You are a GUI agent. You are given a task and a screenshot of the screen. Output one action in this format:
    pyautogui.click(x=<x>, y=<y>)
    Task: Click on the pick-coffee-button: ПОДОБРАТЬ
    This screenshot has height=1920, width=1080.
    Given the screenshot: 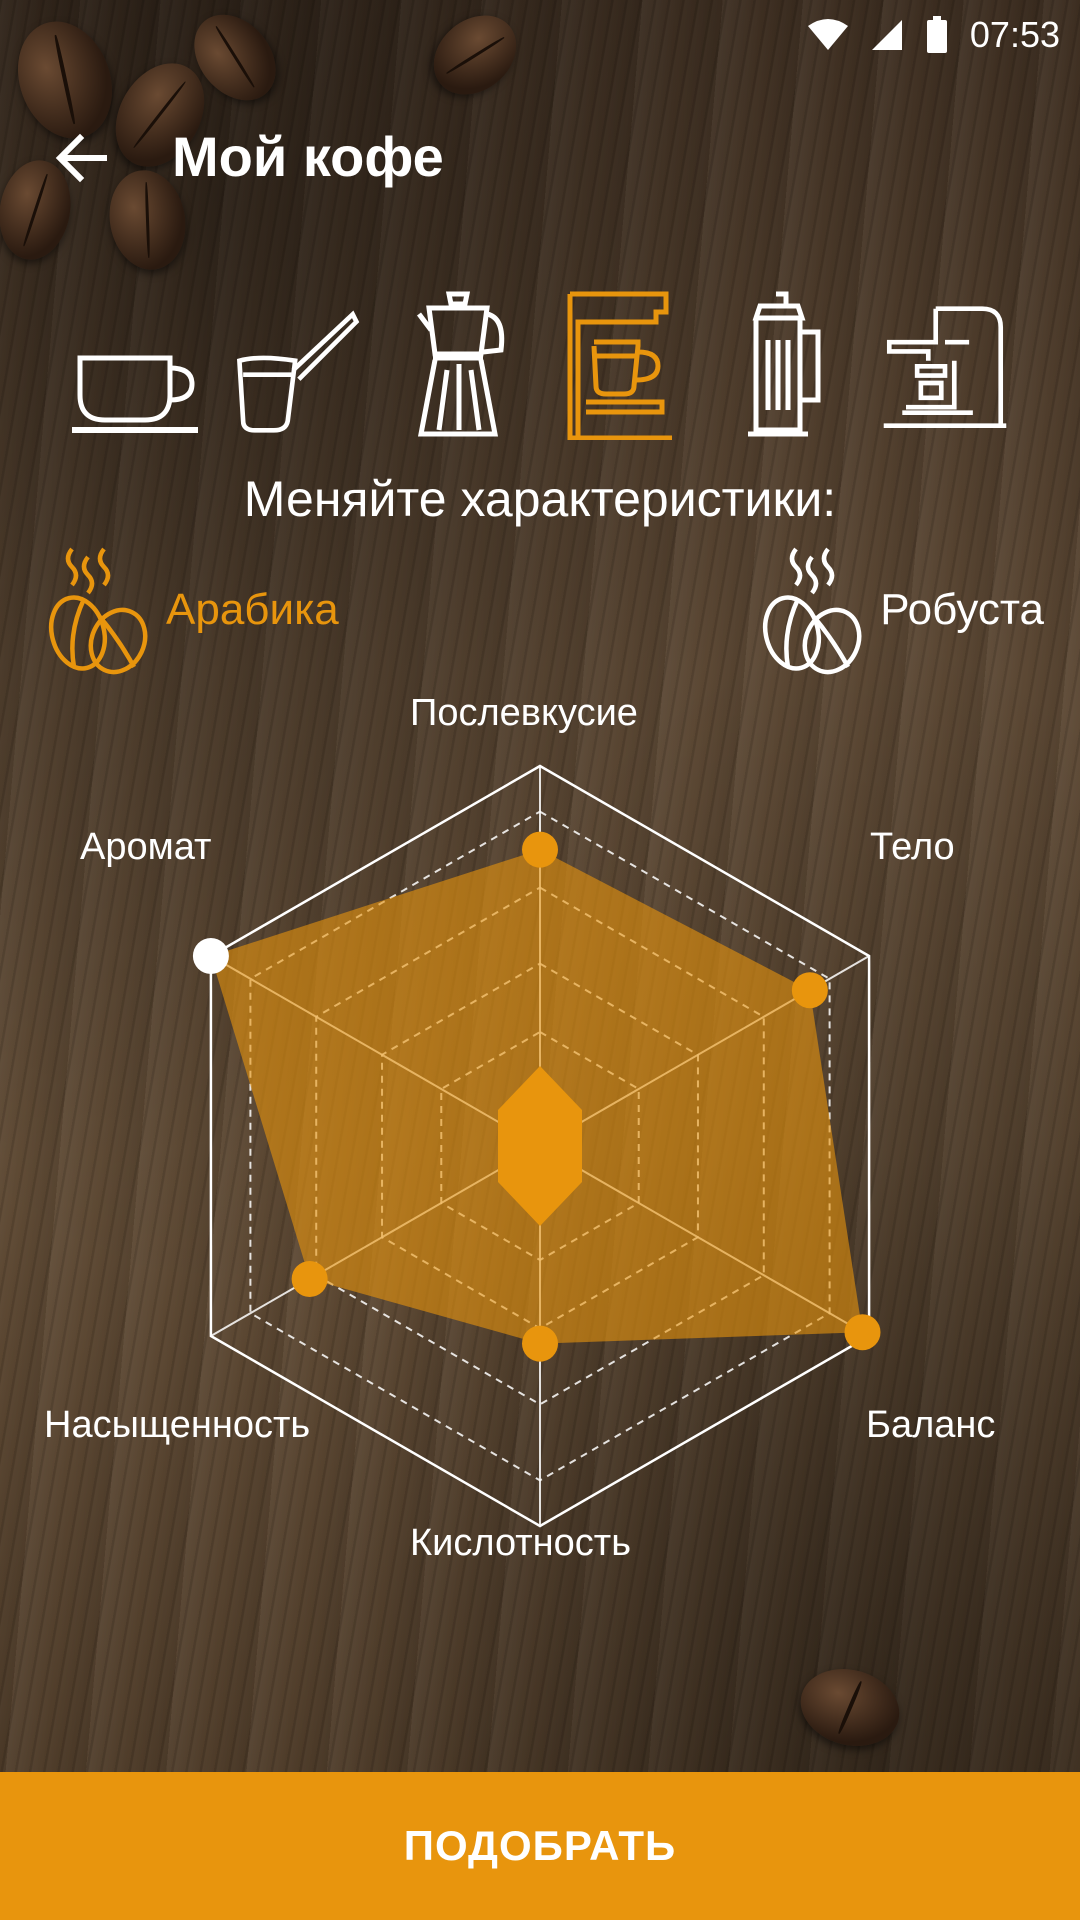 What is the action you would take?
    pyautogui.click(x=540, y=1846)
    